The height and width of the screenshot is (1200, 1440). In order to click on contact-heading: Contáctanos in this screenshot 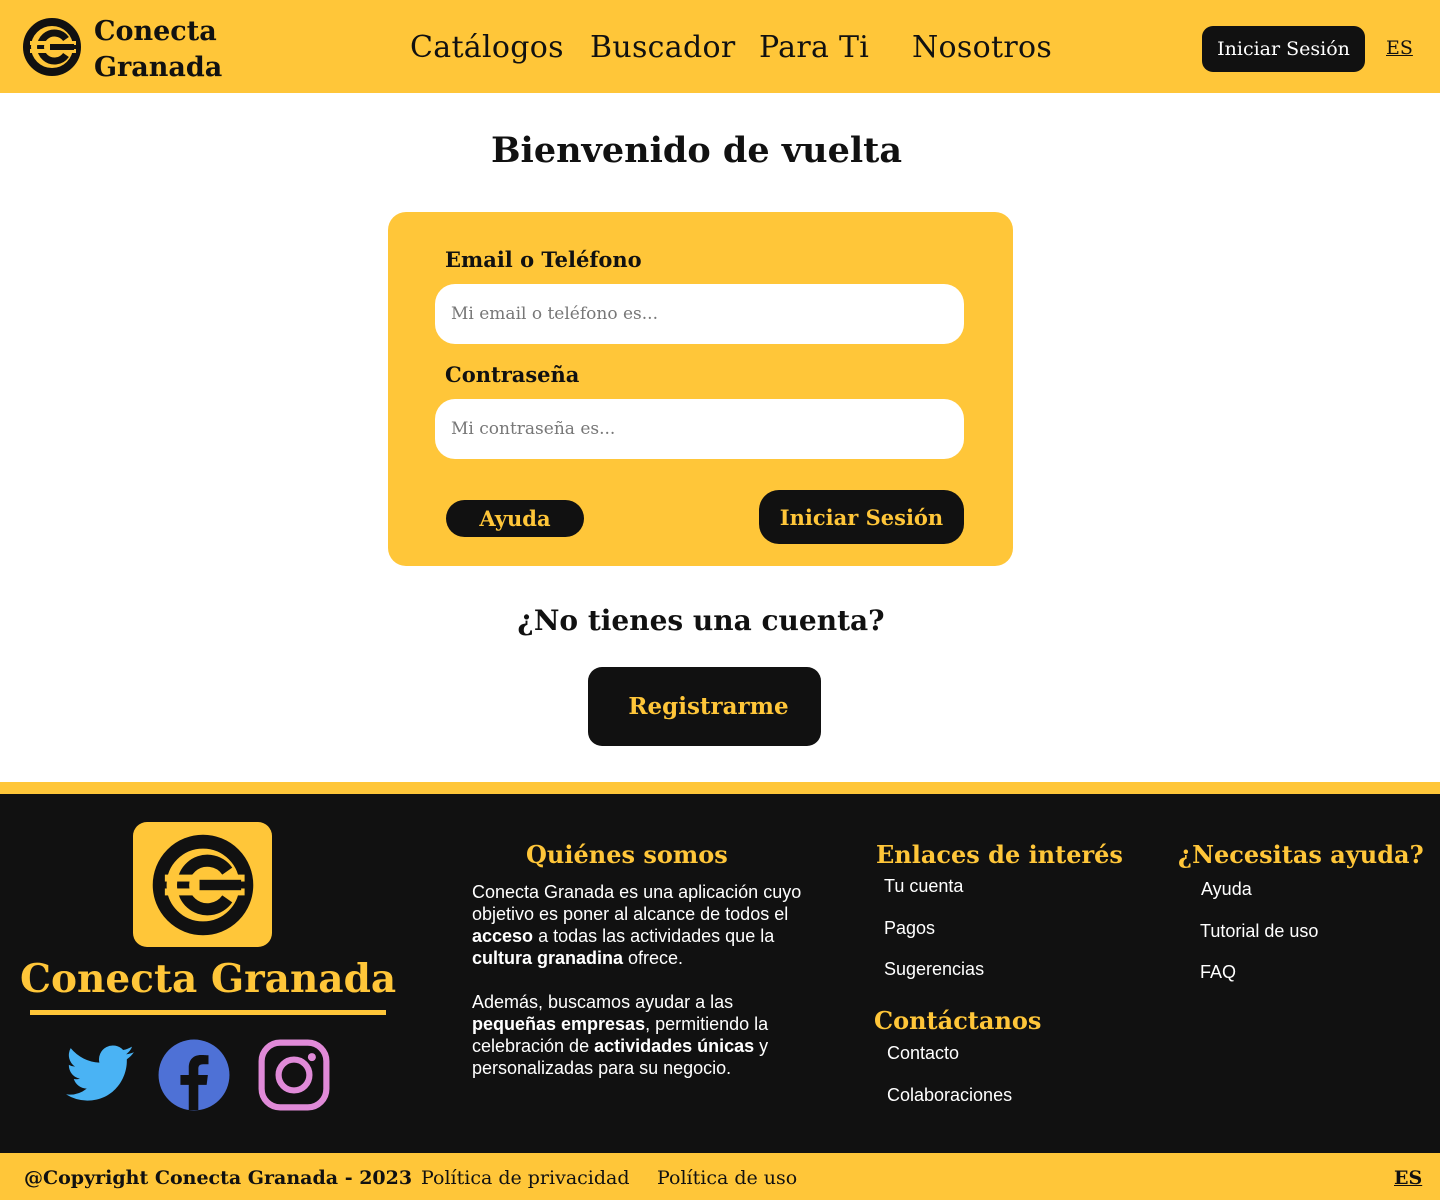, I will do `click(958, 1020)`.